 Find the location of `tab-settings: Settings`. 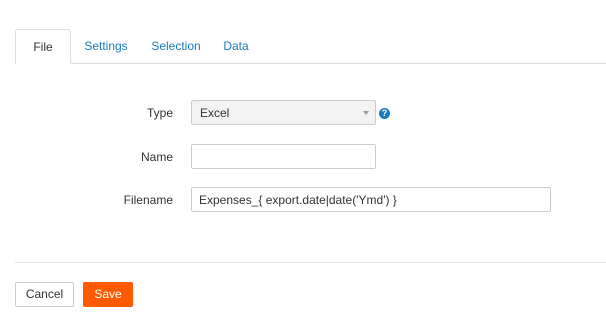

tab-settings: Settings is located at coordinates (106, 46).